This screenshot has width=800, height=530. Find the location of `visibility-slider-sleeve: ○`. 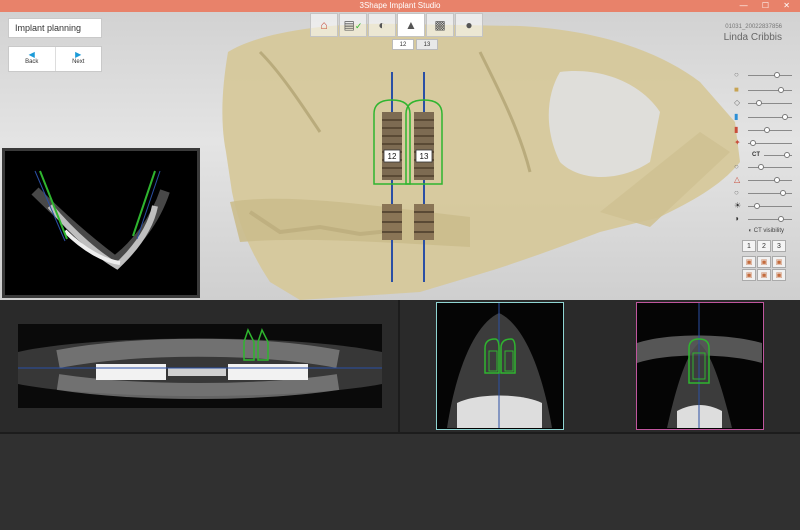

visibility-slider-sleeve: ○ is located at coordinates (763, 167).